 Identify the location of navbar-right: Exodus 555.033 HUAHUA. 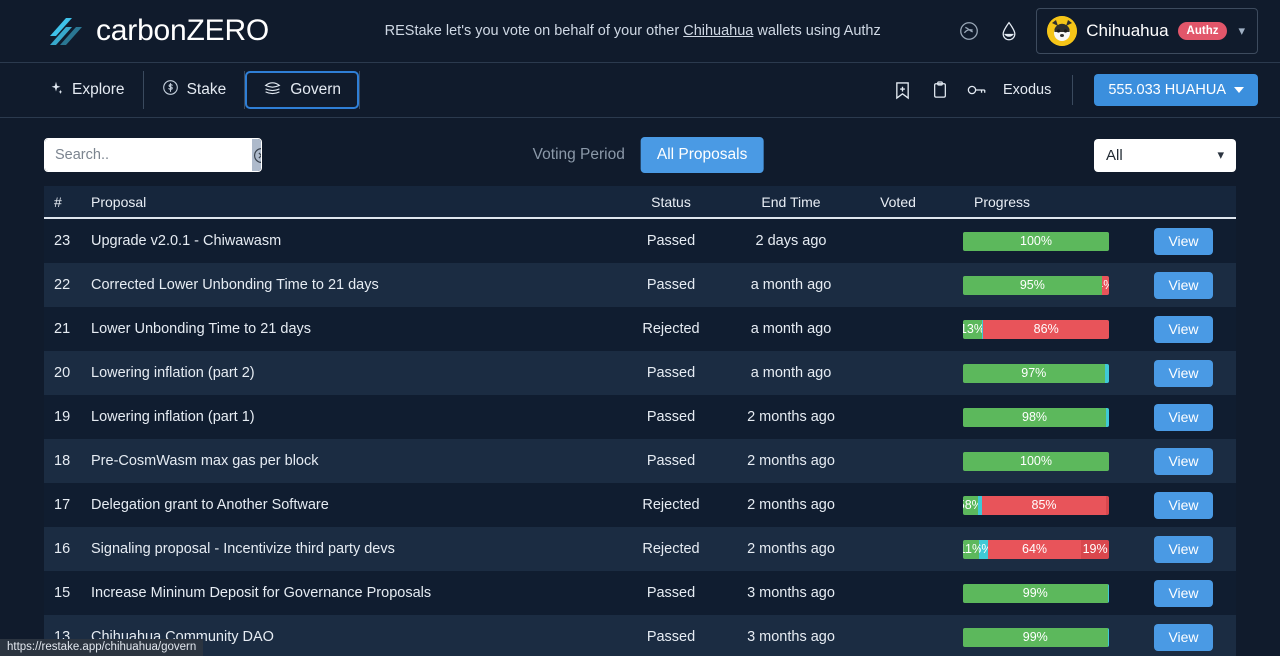
(1074, 90).